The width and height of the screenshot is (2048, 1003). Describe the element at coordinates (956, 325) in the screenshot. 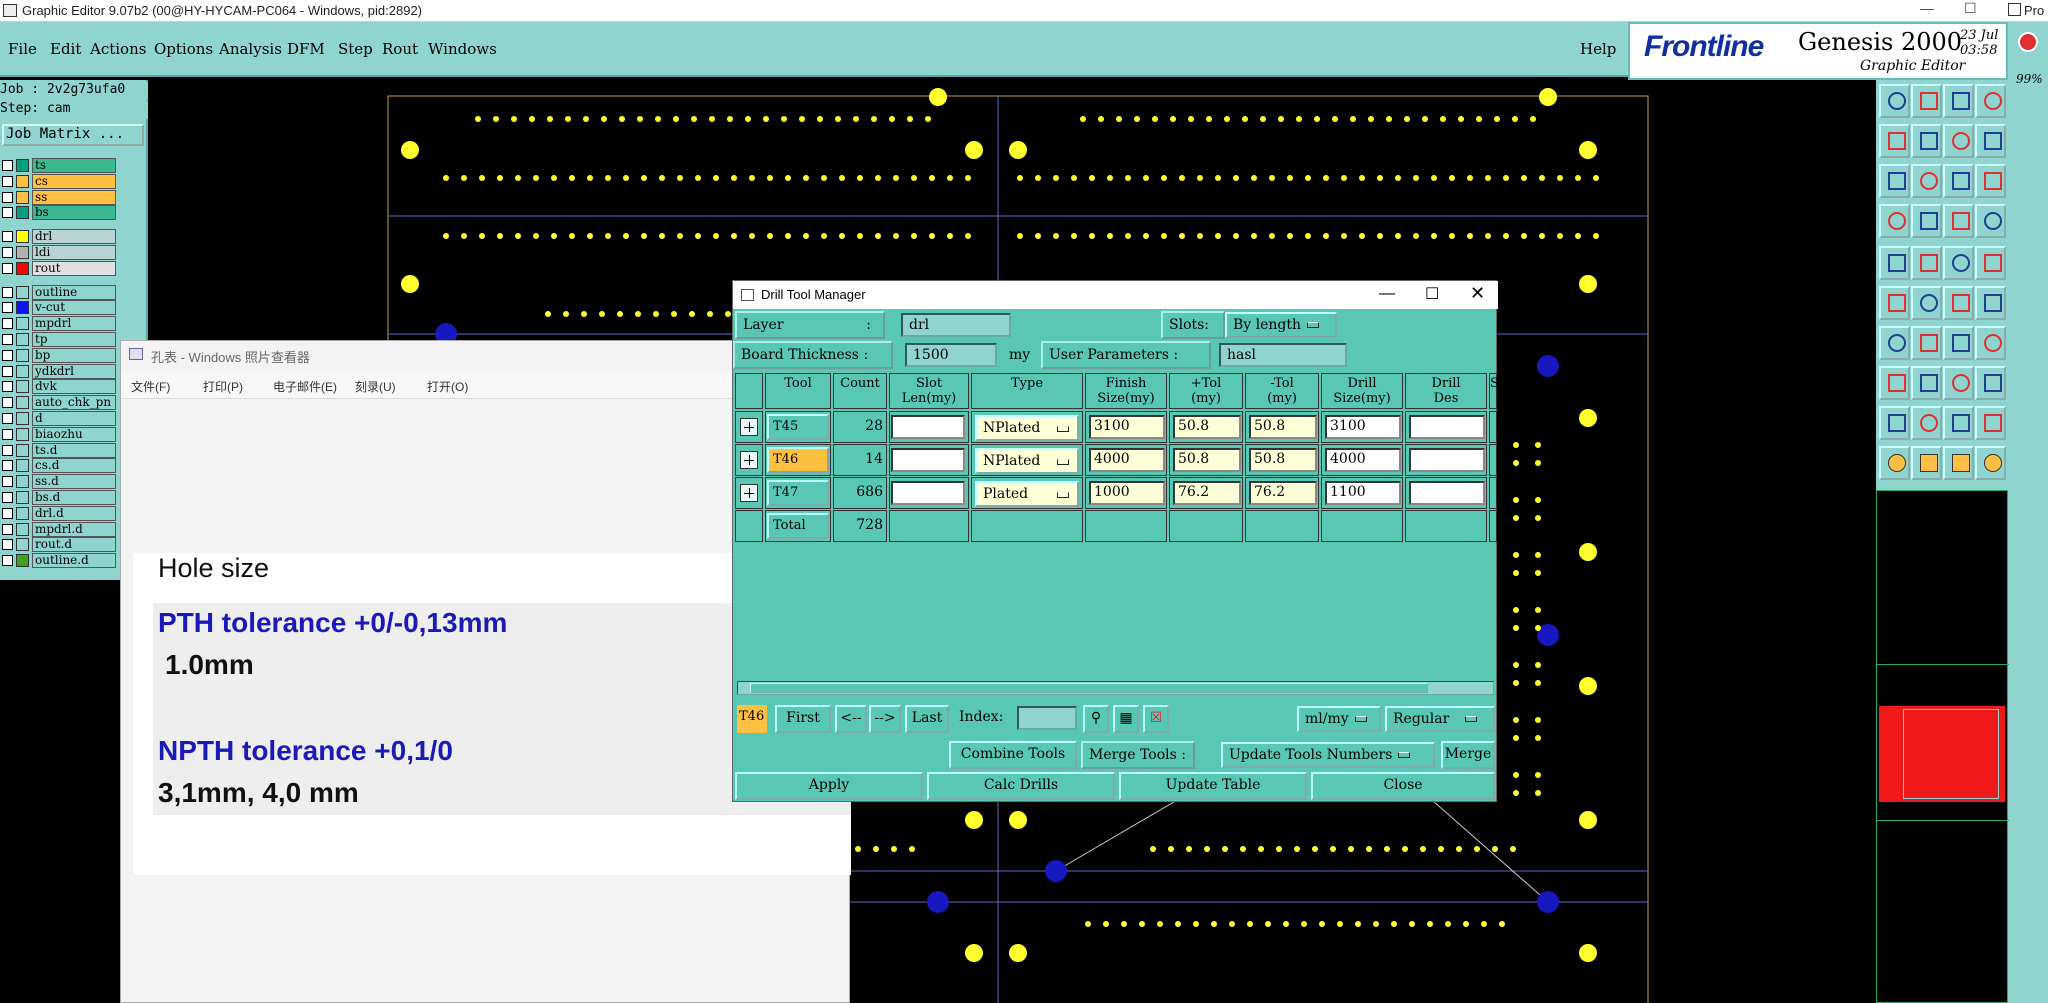

I see `layer-field: drl` at that location.